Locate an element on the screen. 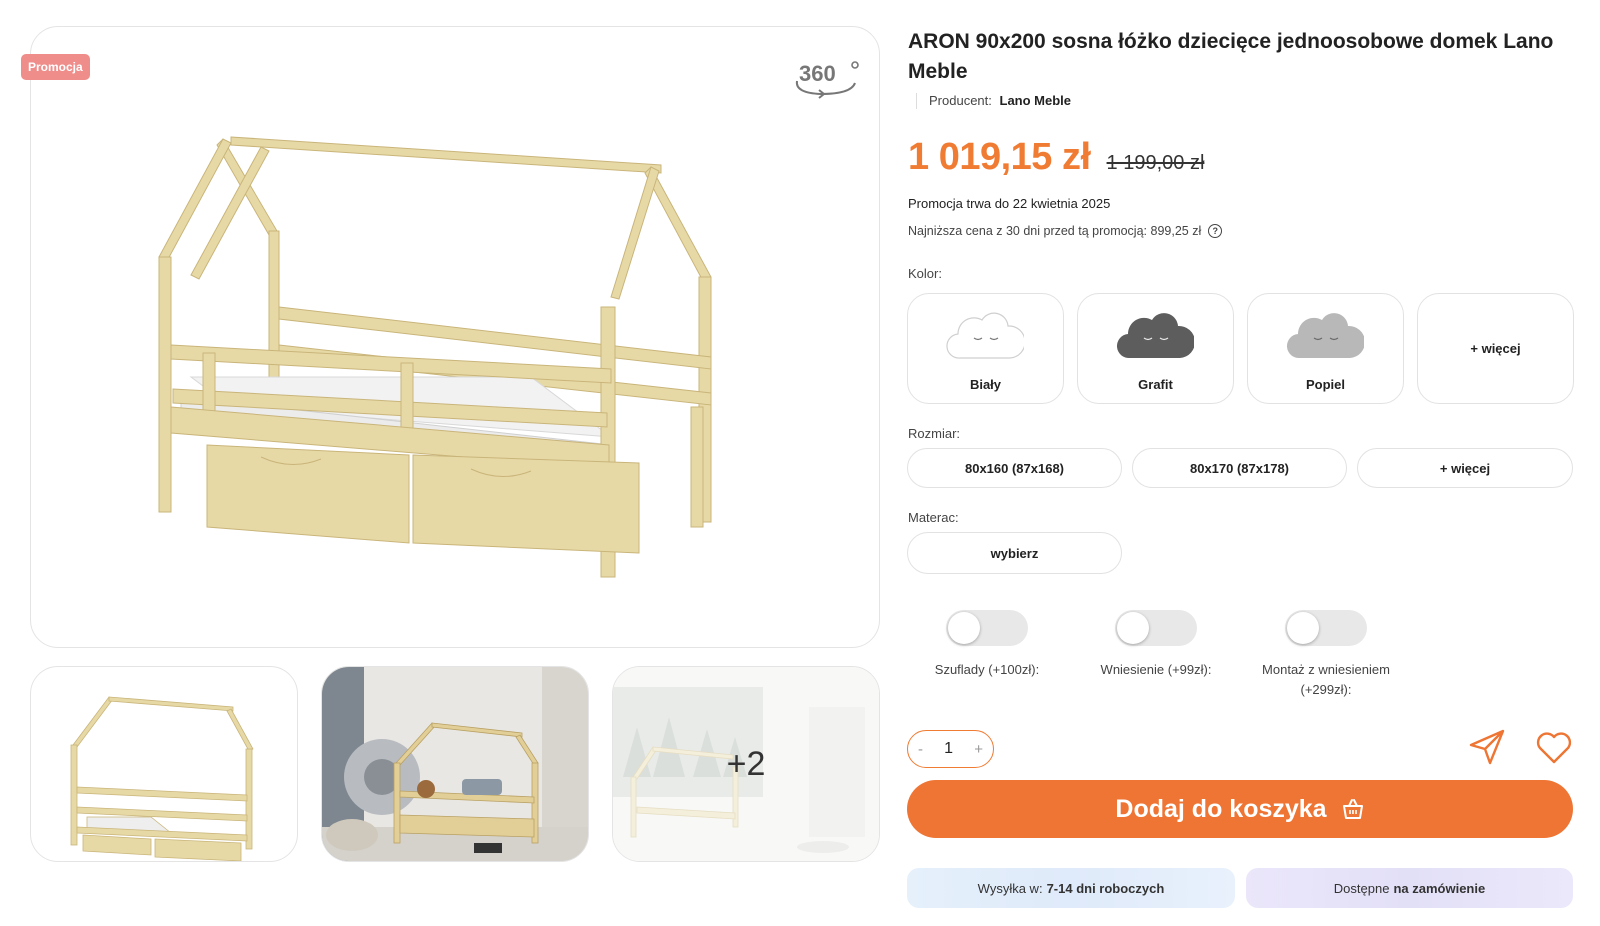  toggle-label: Szuflady (+100zł): is located at coordinates (987, 669).